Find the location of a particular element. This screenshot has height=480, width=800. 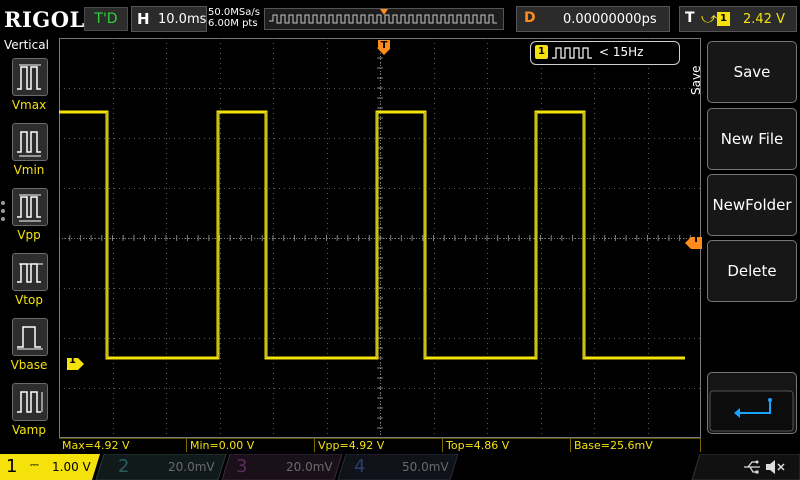

sample-rate: 50.0MSa/s is located at coordinates (234, 12).